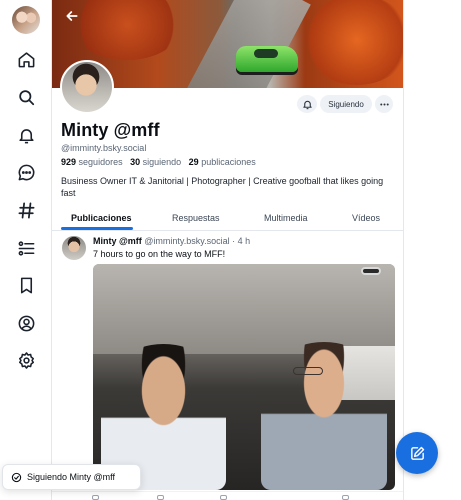  I want to click on ellipsis-icon, so click(384, 104).